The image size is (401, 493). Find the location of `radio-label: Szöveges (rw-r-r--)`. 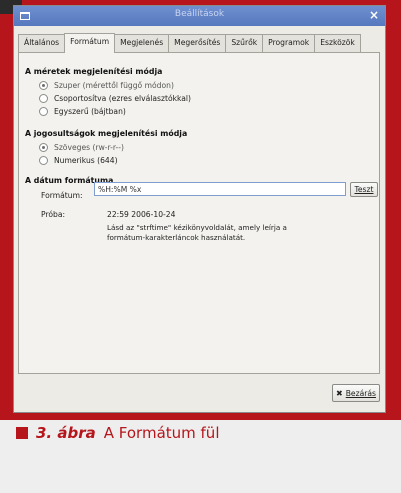

radio-label: Szöveges (rw-r-r--) is located at coordinates (89, 147).